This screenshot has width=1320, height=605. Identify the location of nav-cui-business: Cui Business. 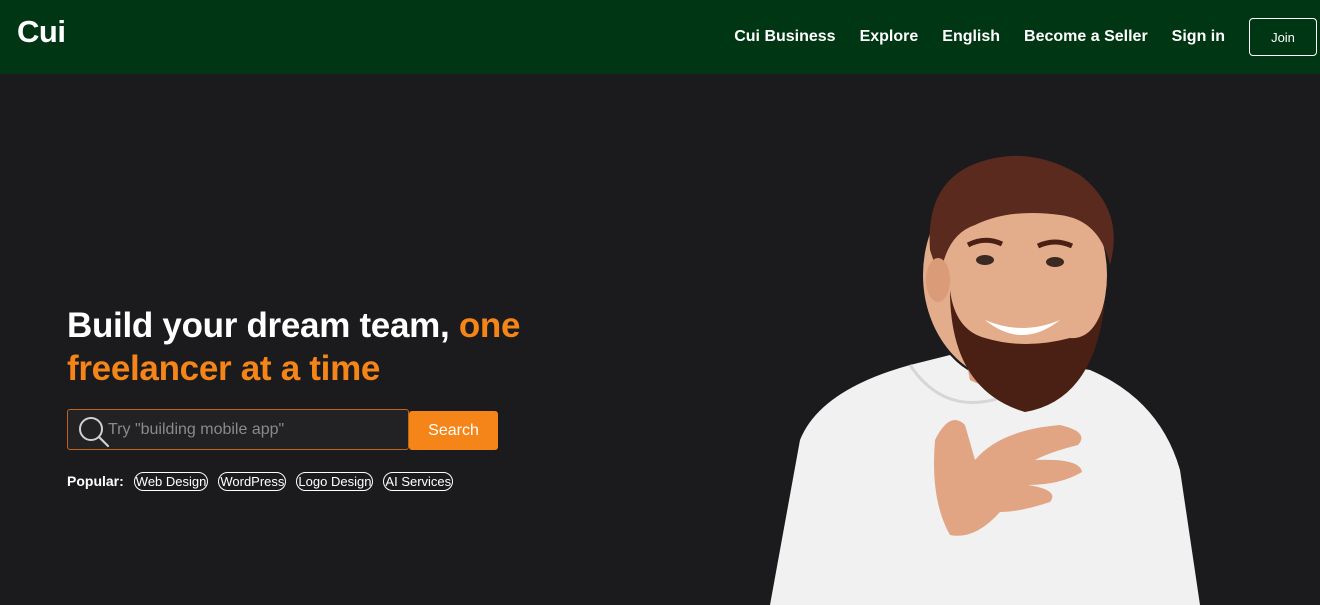
(784, 37).